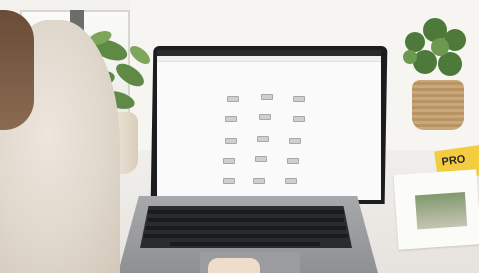  I want to click on magazine-photo, so click(441, 211).